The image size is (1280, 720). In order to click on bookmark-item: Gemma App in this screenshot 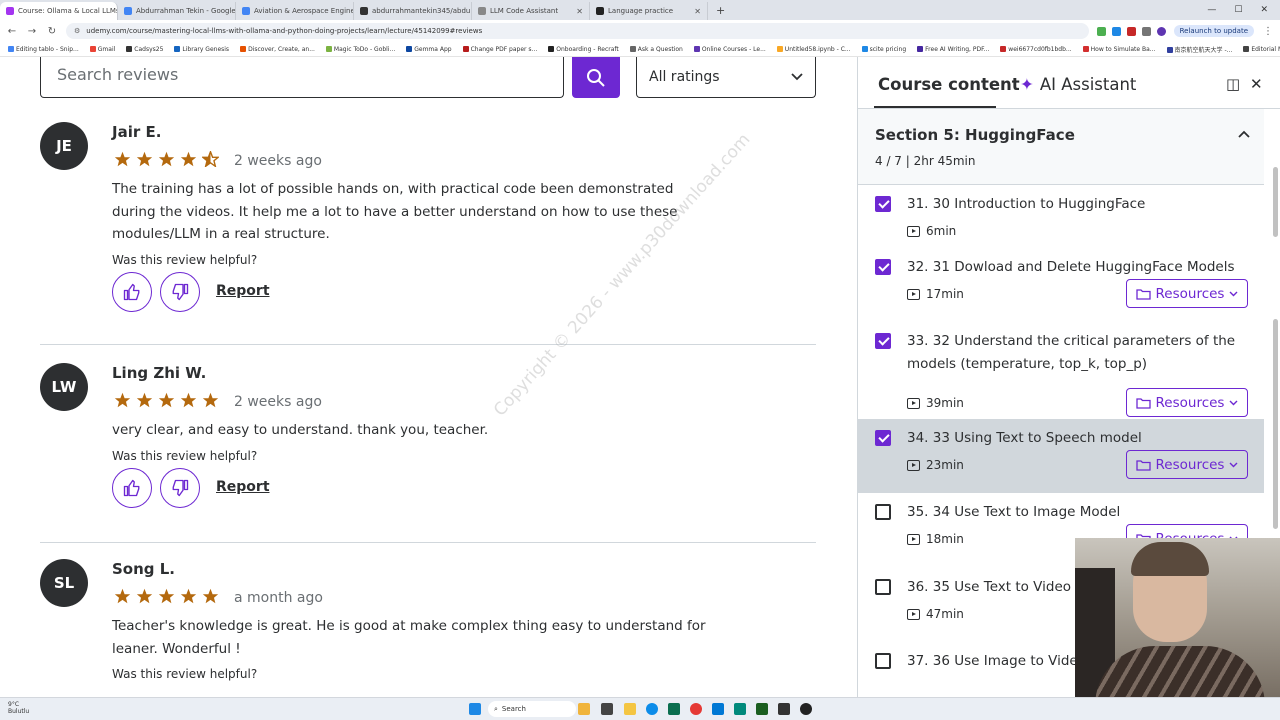, I will do `click(429, 49)`.